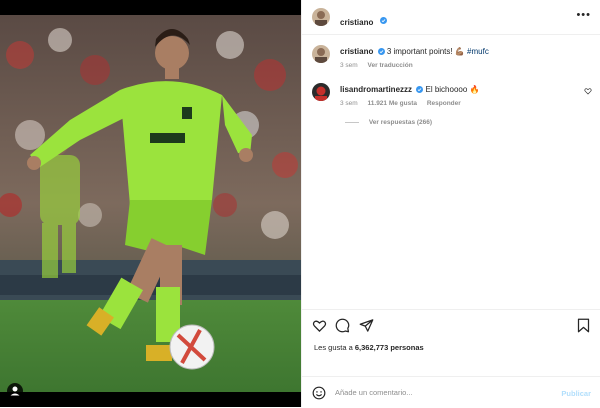 The image size is (600, 408). I want to click on comment-text: El bichoooo 🔥, so click(452, 89).